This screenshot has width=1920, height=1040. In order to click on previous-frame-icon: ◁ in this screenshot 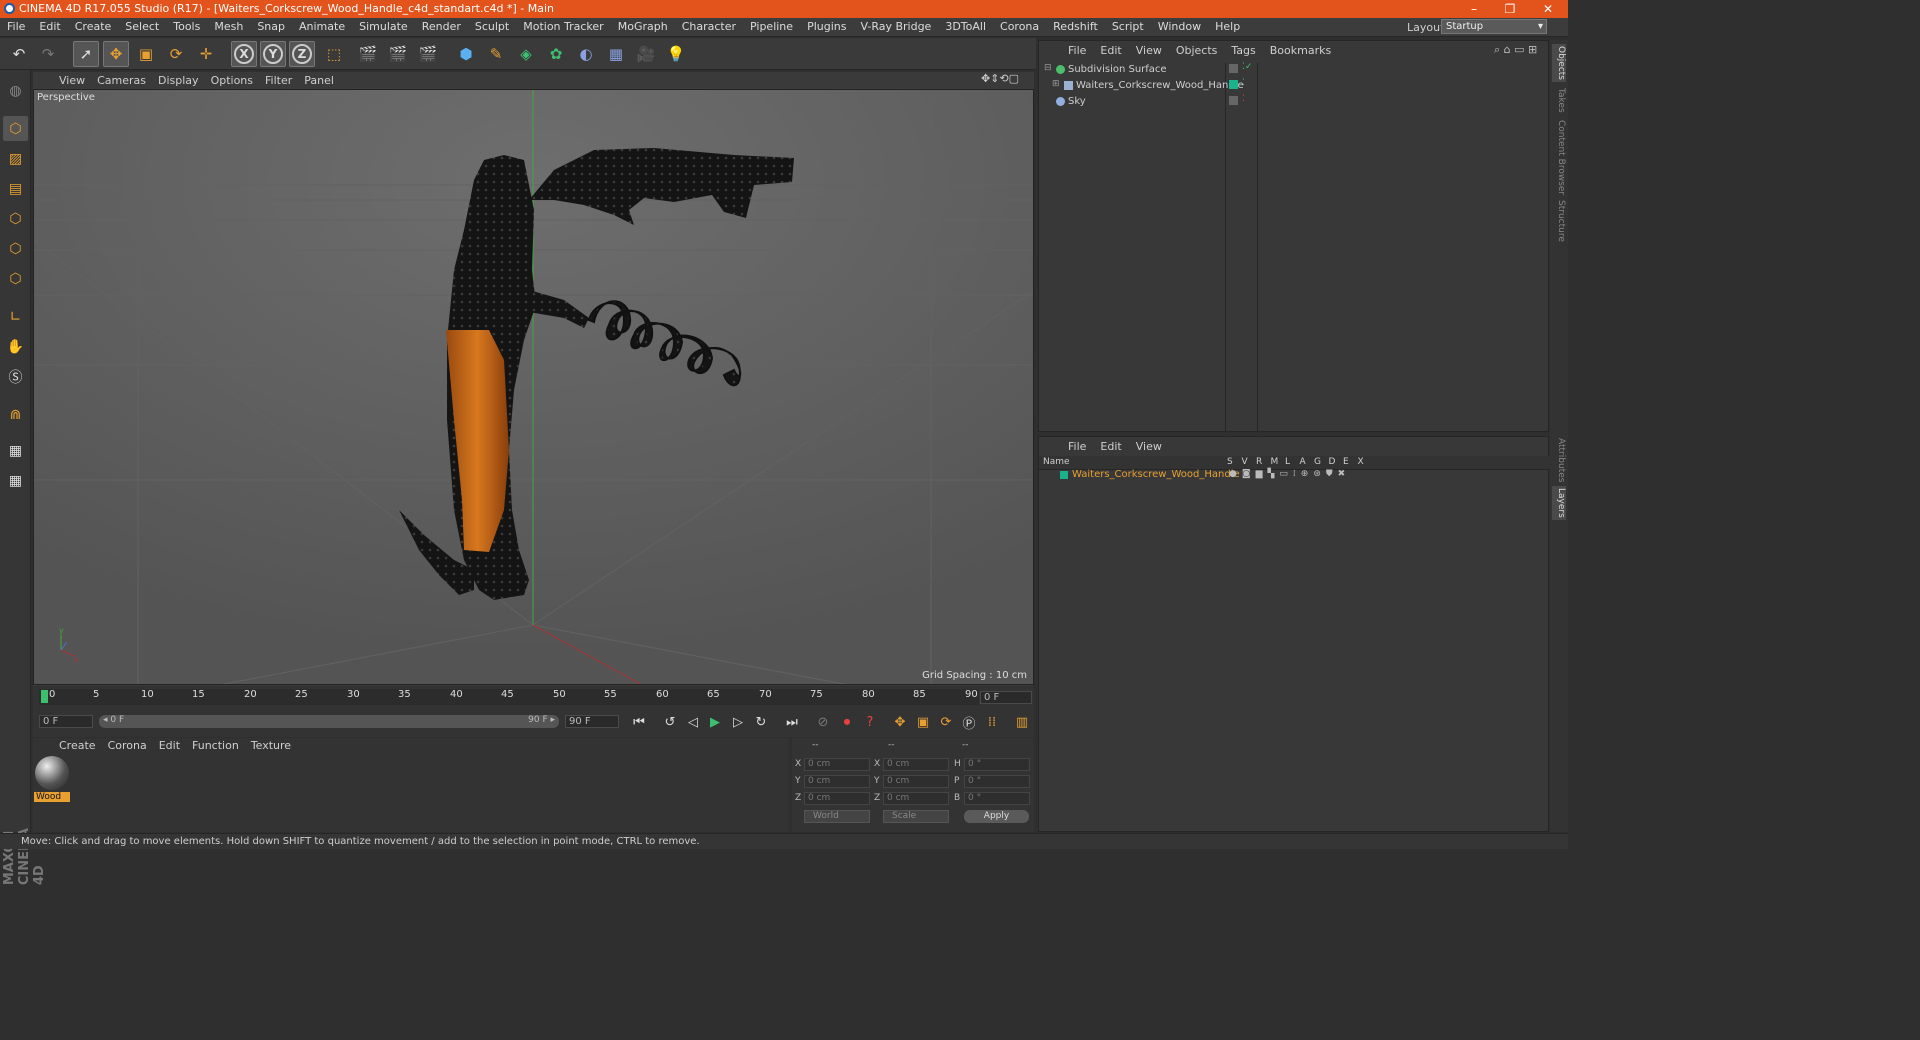, I will do `click(693, 722)`.